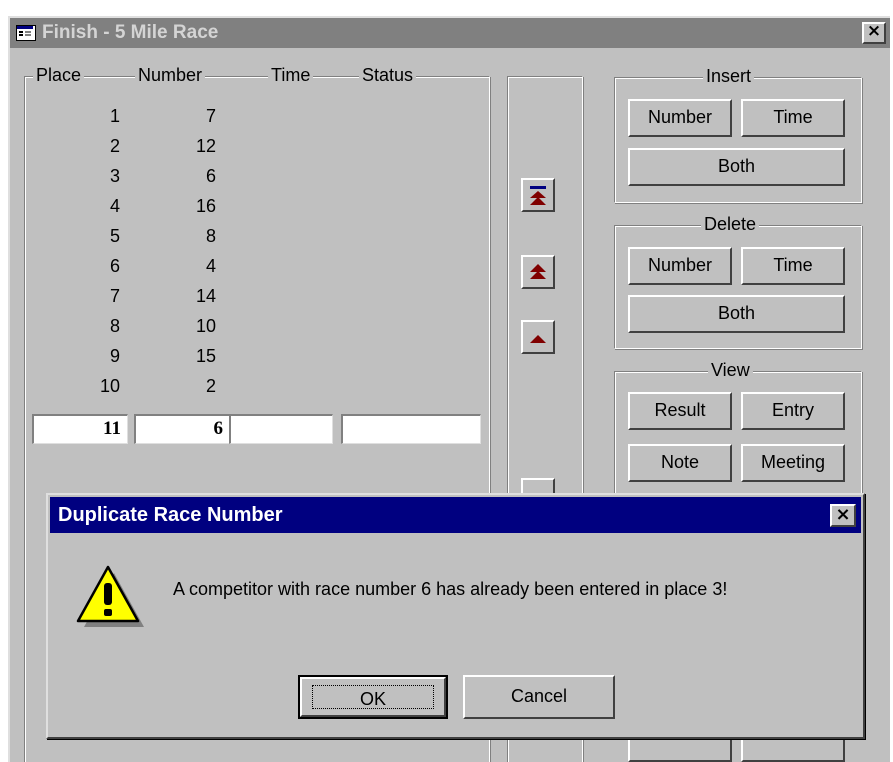 The height and width of the screenshot is (762, 893). I want to click on entry-place-field: 11, so click(80, 429).